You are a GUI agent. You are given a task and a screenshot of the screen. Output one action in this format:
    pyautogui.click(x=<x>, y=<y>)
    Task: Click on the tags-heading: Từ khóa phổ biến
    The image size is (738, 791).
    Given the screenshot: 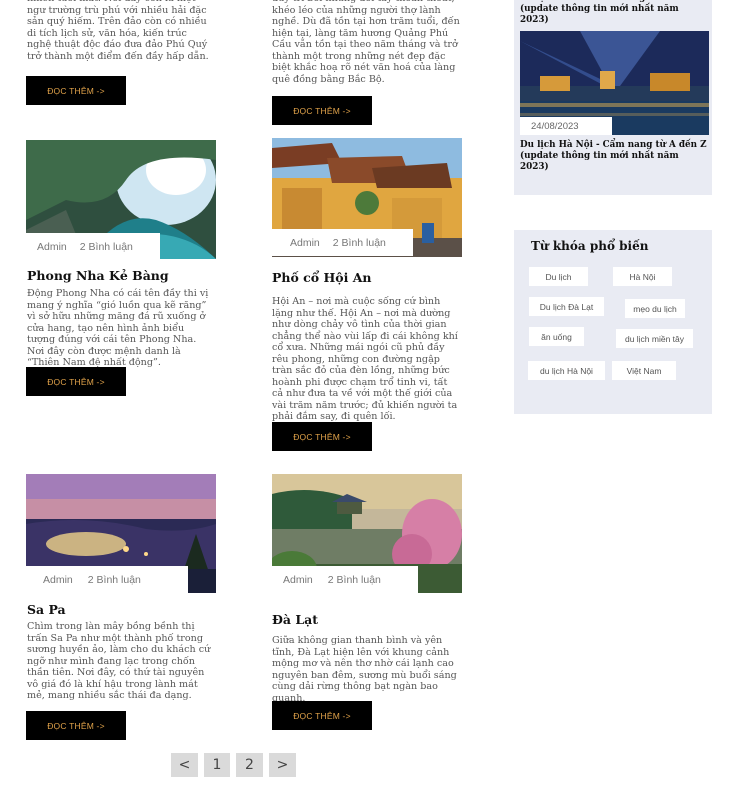 What is the action you would take?
    pyautogui.click(x=590, y=246)
    